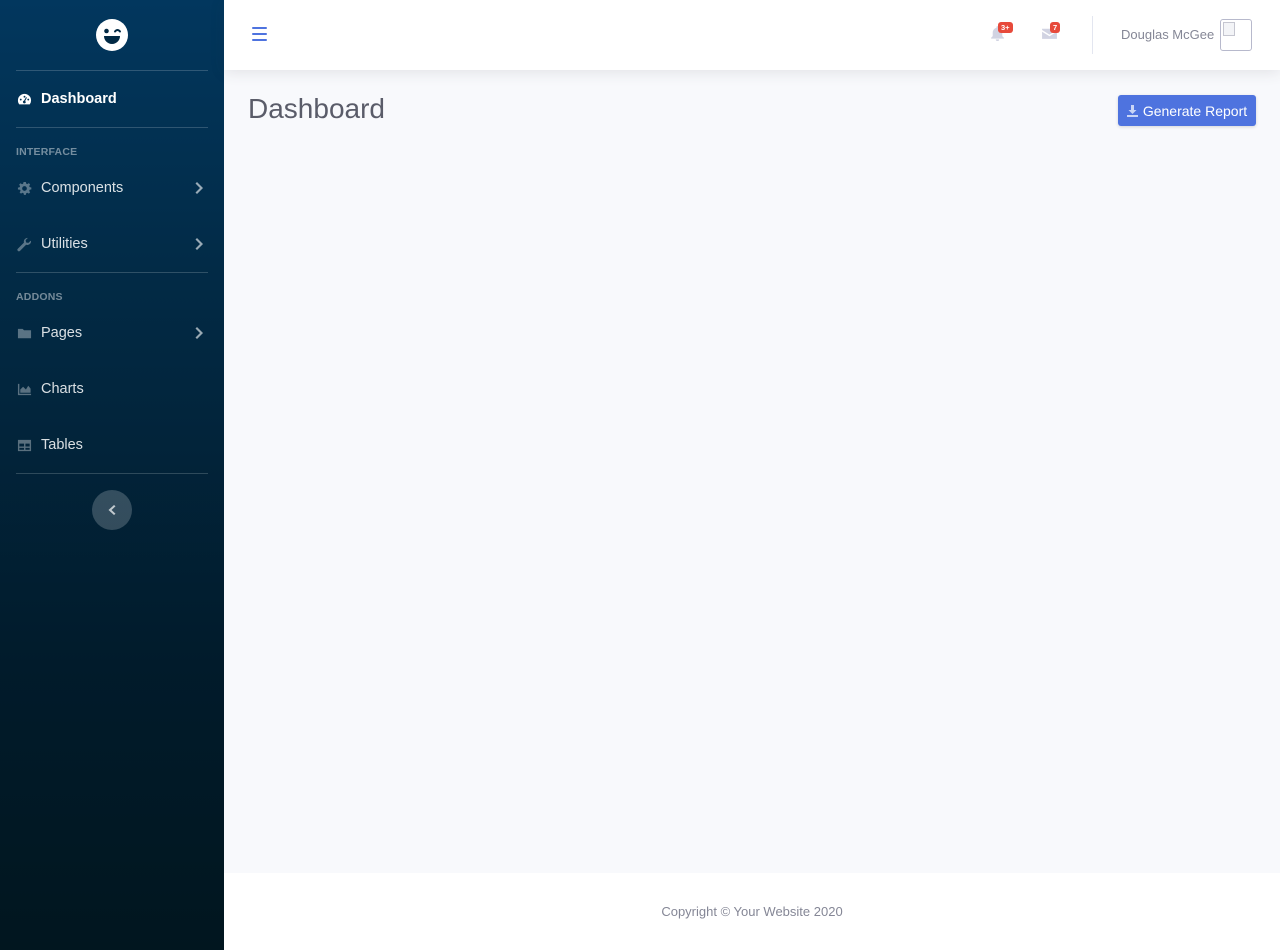 Image resolution: width=1280 pixels, height=950 pixels. I want to click on topbar-divider, so click(1092, 35).